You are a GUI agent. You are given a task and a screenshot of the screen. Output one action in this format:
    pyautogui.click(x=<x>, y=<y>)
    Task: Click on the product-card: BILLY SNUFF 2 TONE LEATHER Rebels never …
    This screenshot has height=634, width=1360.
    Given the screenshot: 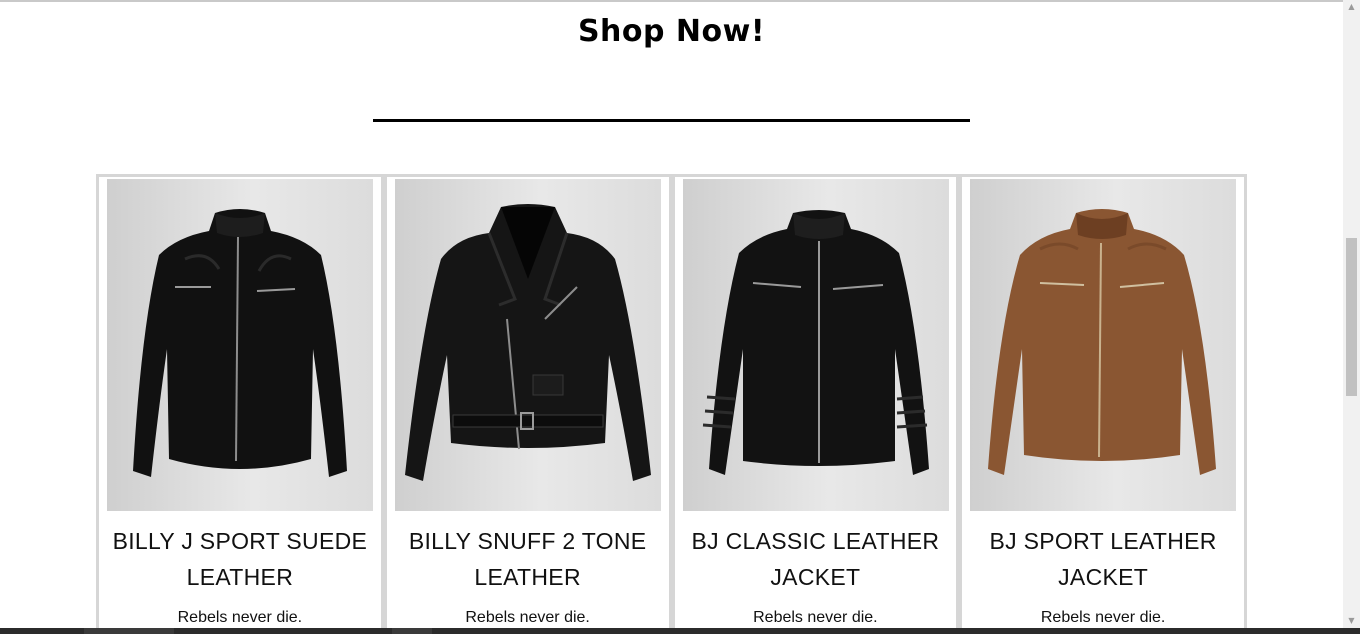 What is the action you would take?
    pyautogui.click(x=527, y=402)
    